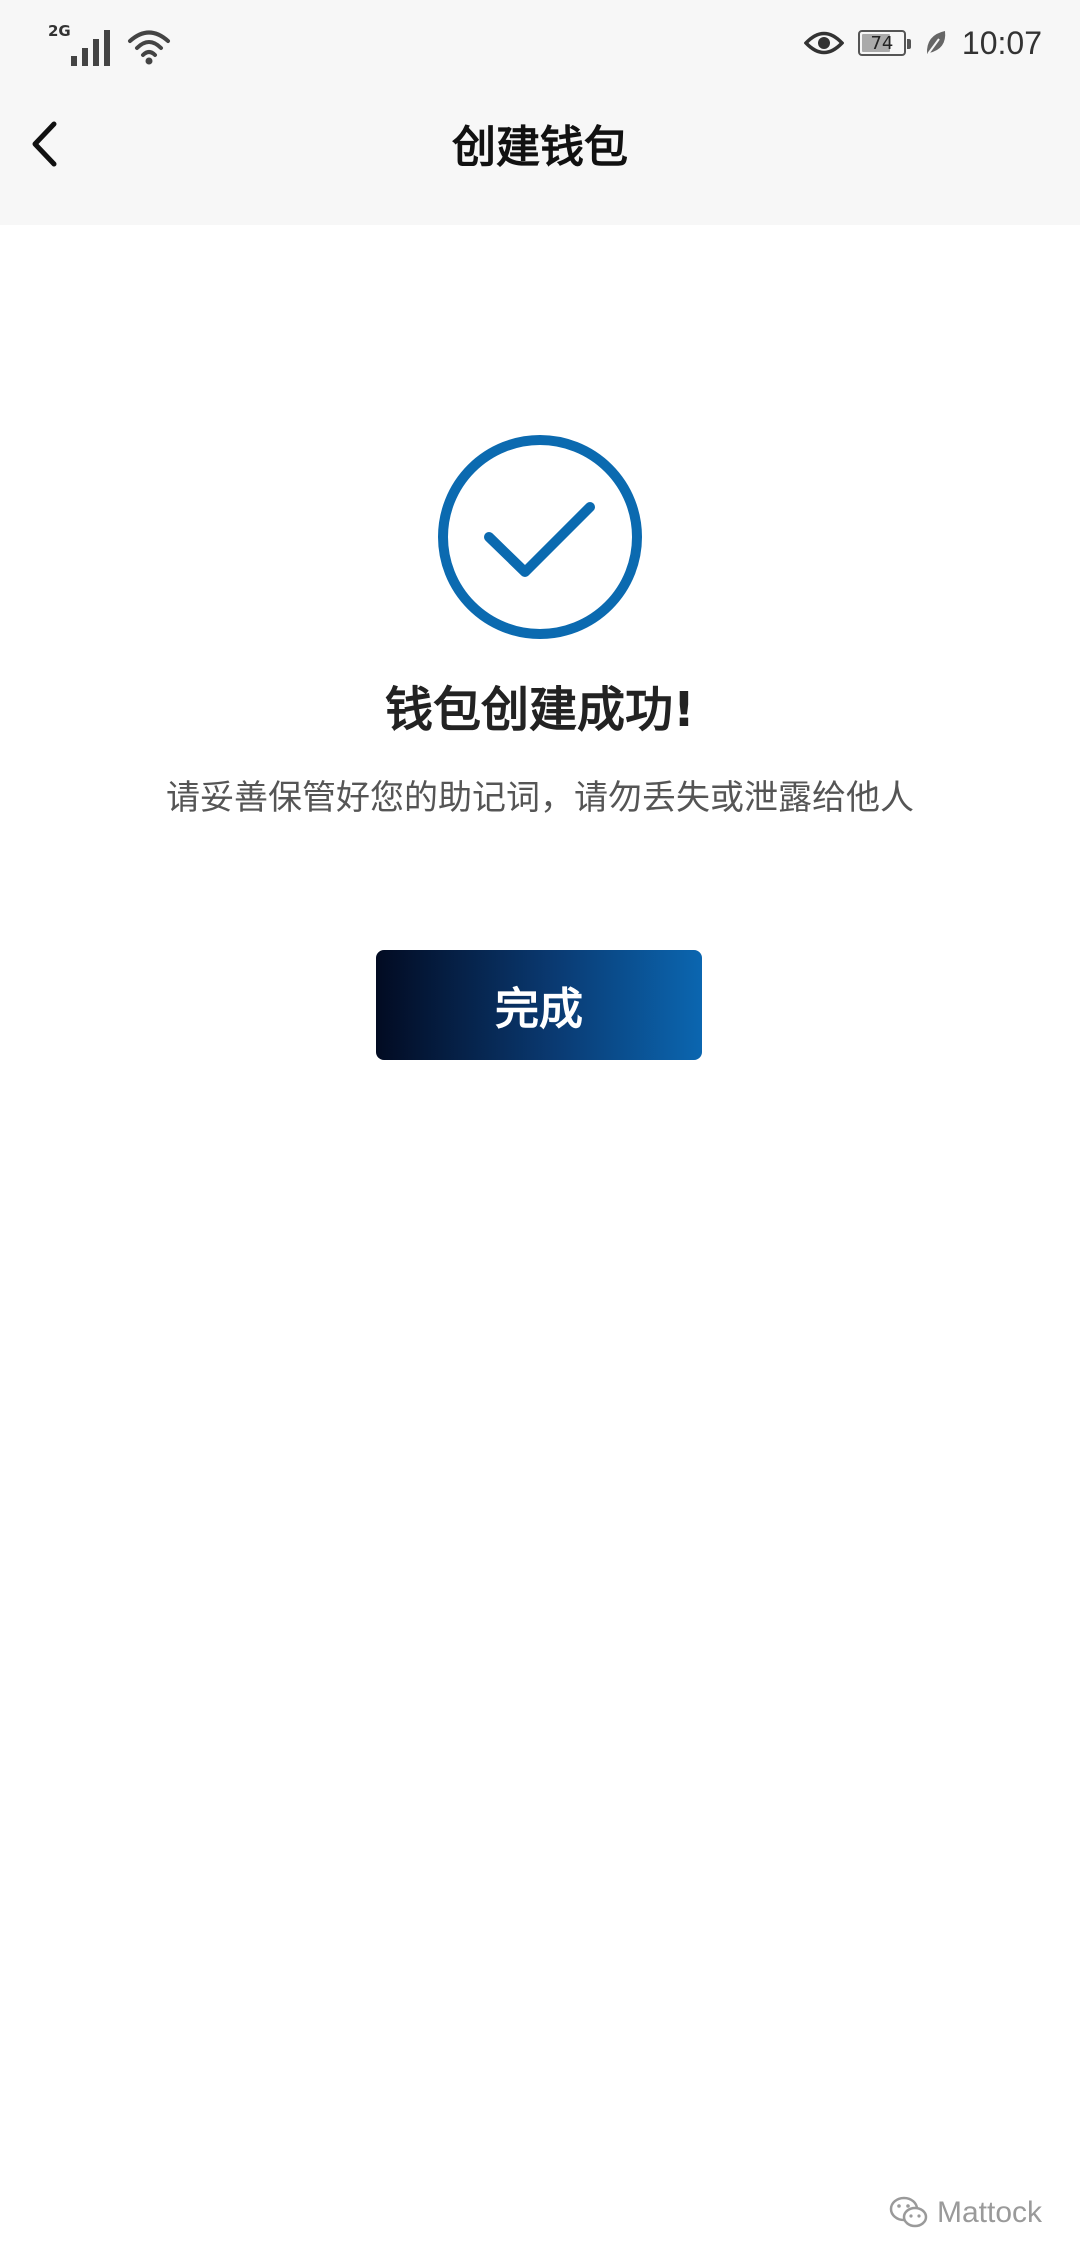 The width and height of the screenshot is (1080, 2244). I want to click on chevron-left-icon, so click(44, 144).